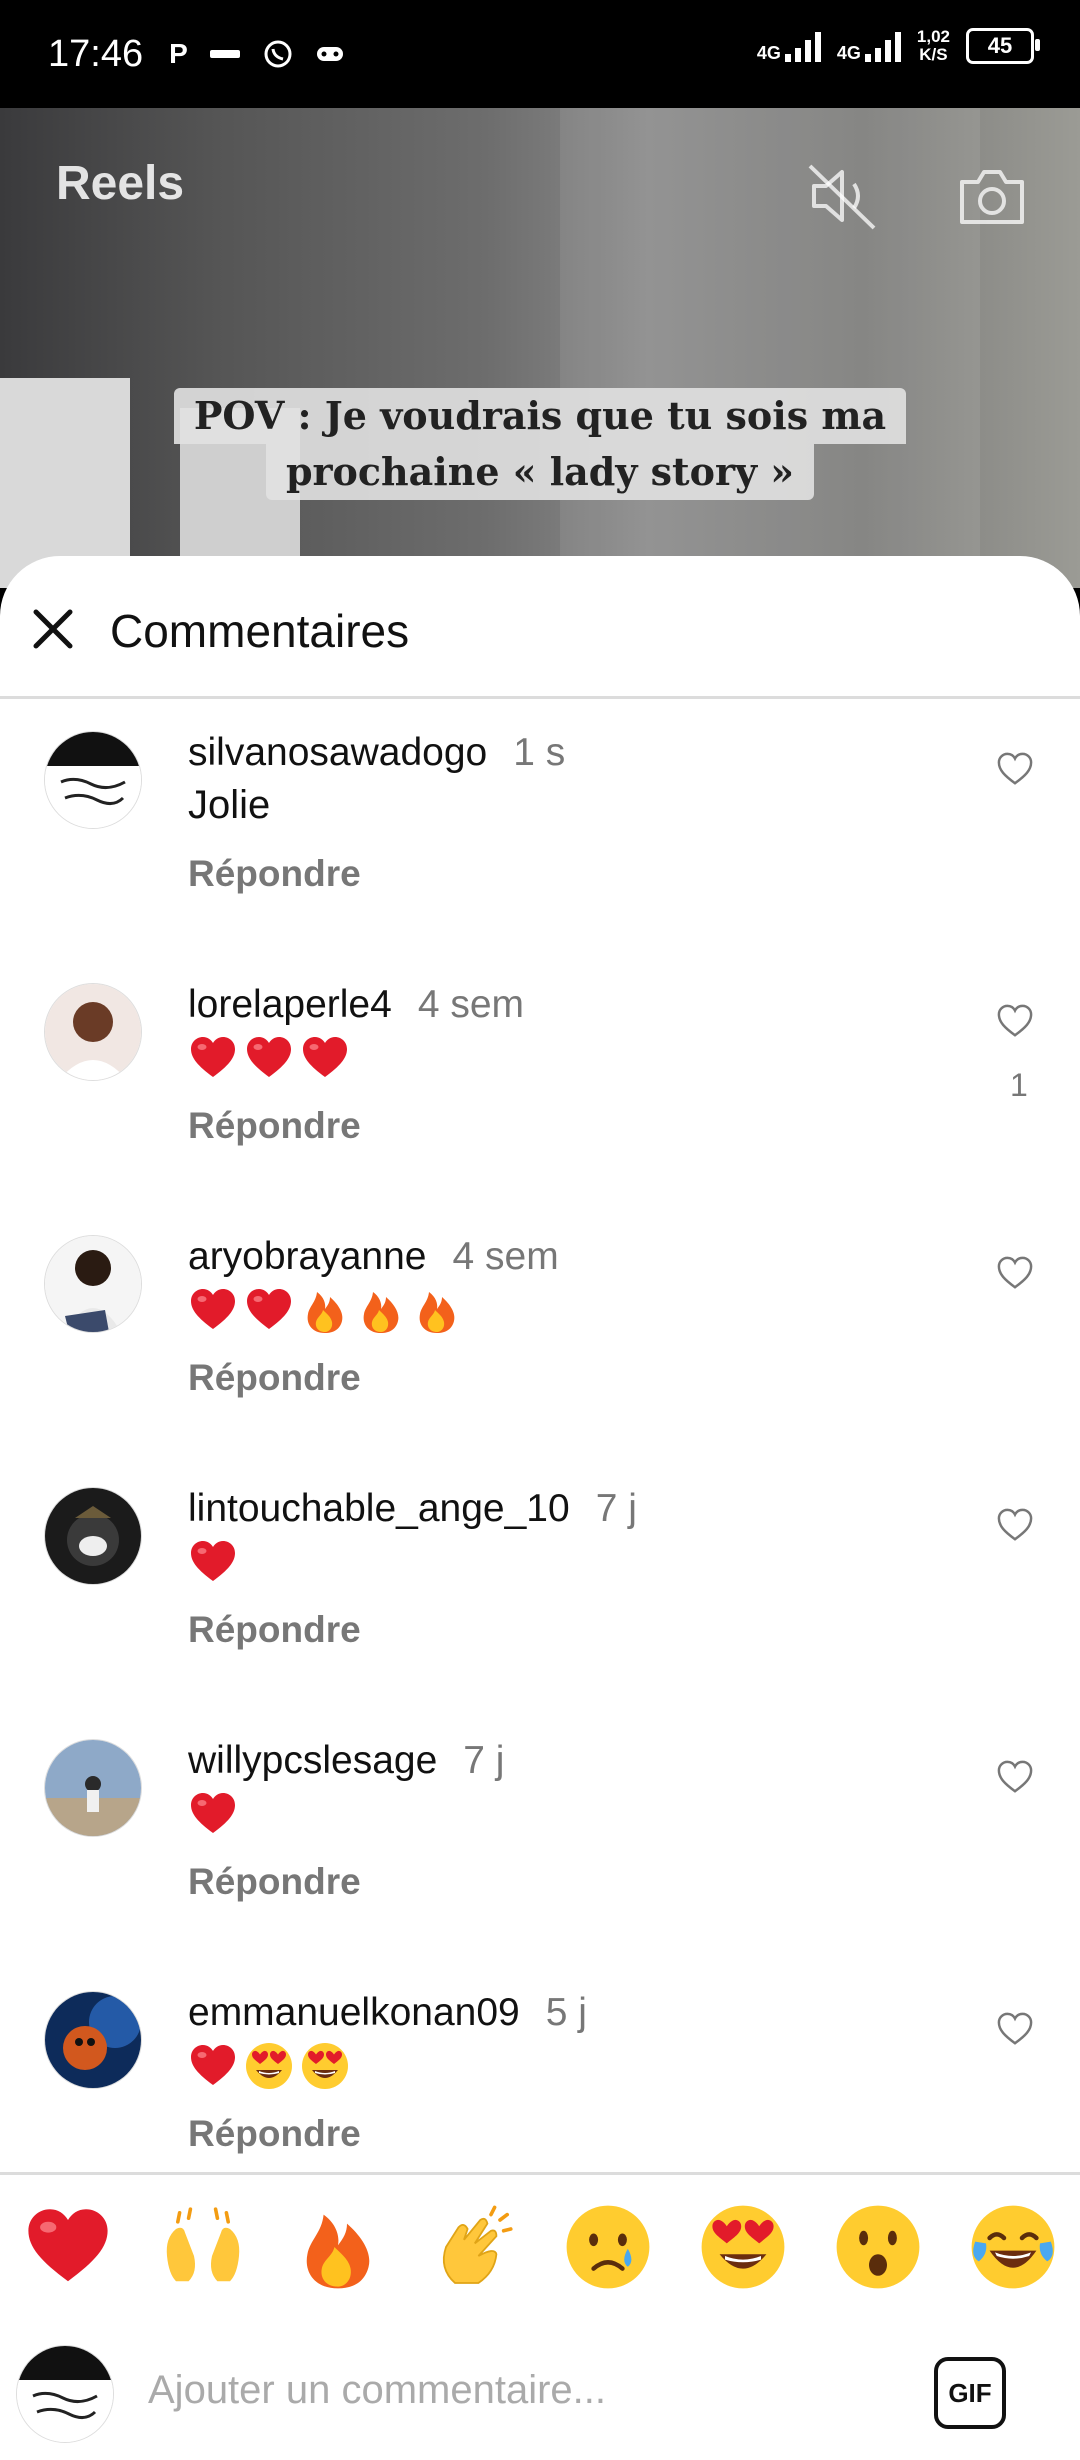 Image resolution: width=1080 pixels, height=2460 pixels. Describe the element at coordinates (178, 53) in the screenshot. I see `p-app-icon: P` at that location.